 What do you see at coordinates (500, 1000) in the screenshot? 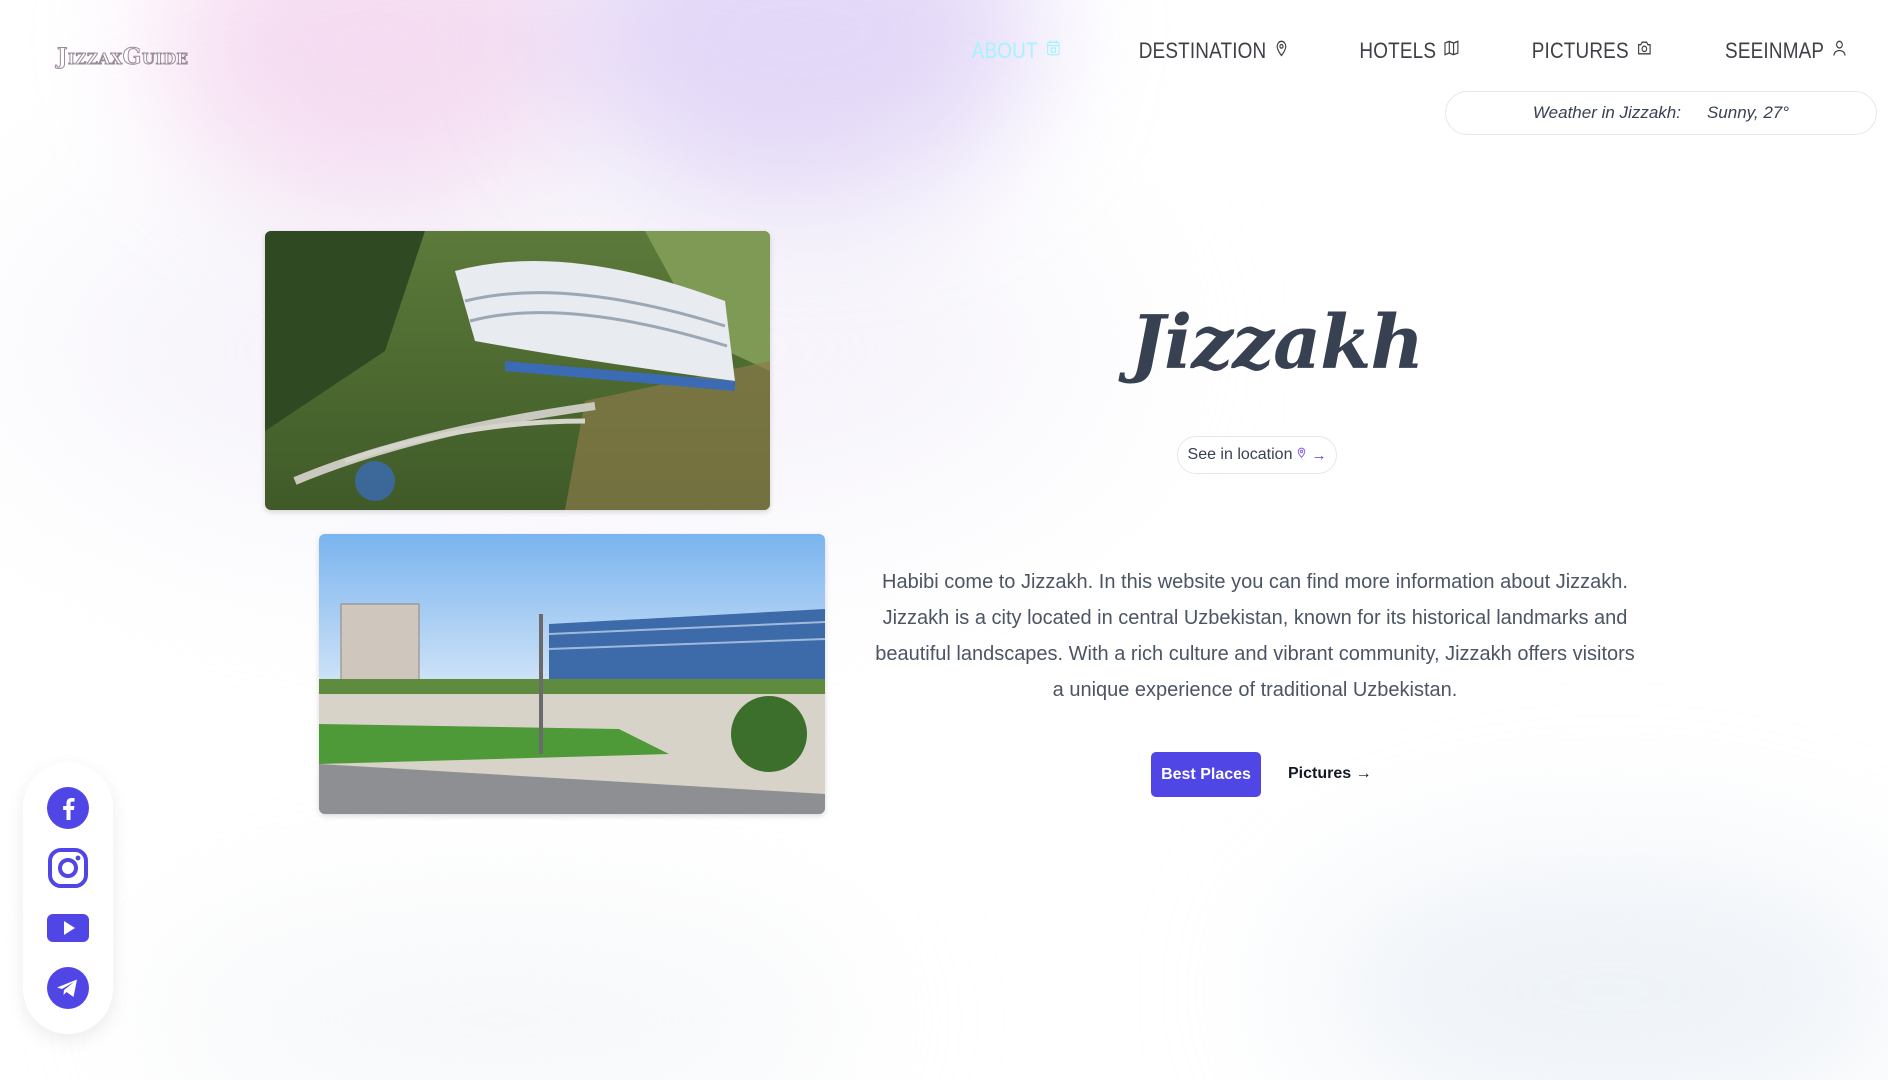
I see `background-bottom-left-glow` at bounding box center [500, 1000].